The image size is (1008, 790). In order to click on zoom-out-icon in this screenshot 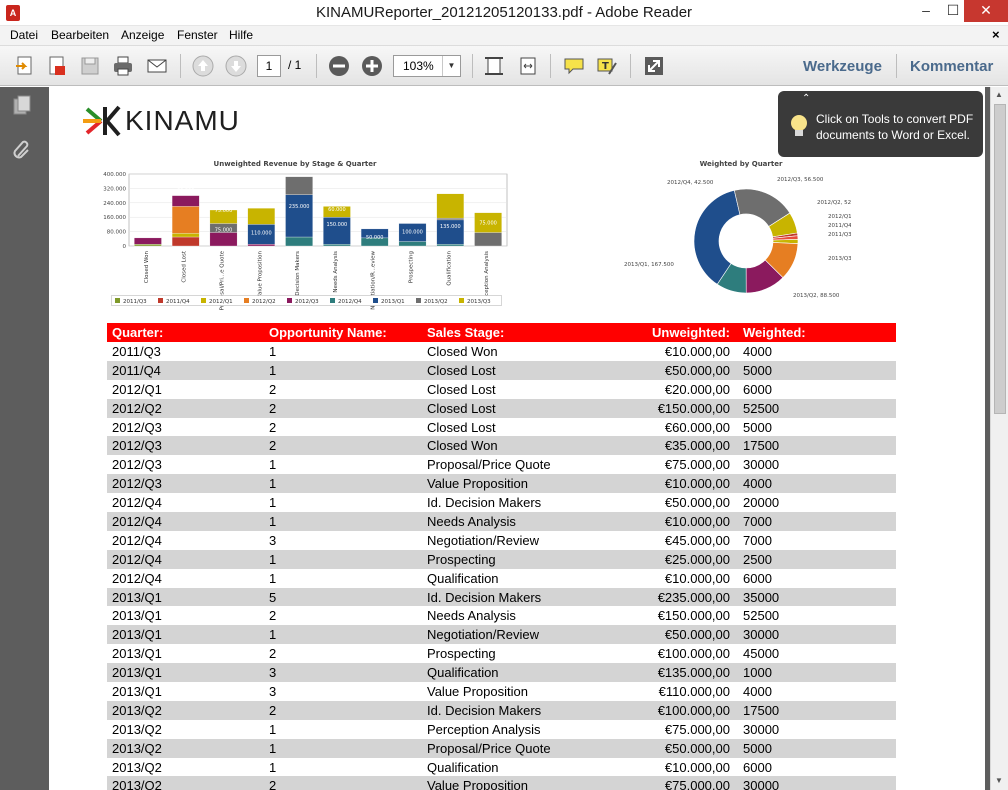, I will do `click(339, 66)`.